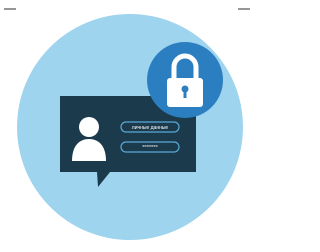 The height and width of the screenshot is (252, 320). What do you see at coordinates (150, 128) in the screenshot?
I see `login-field-text: личные данные` at bounding box center [150, 128].